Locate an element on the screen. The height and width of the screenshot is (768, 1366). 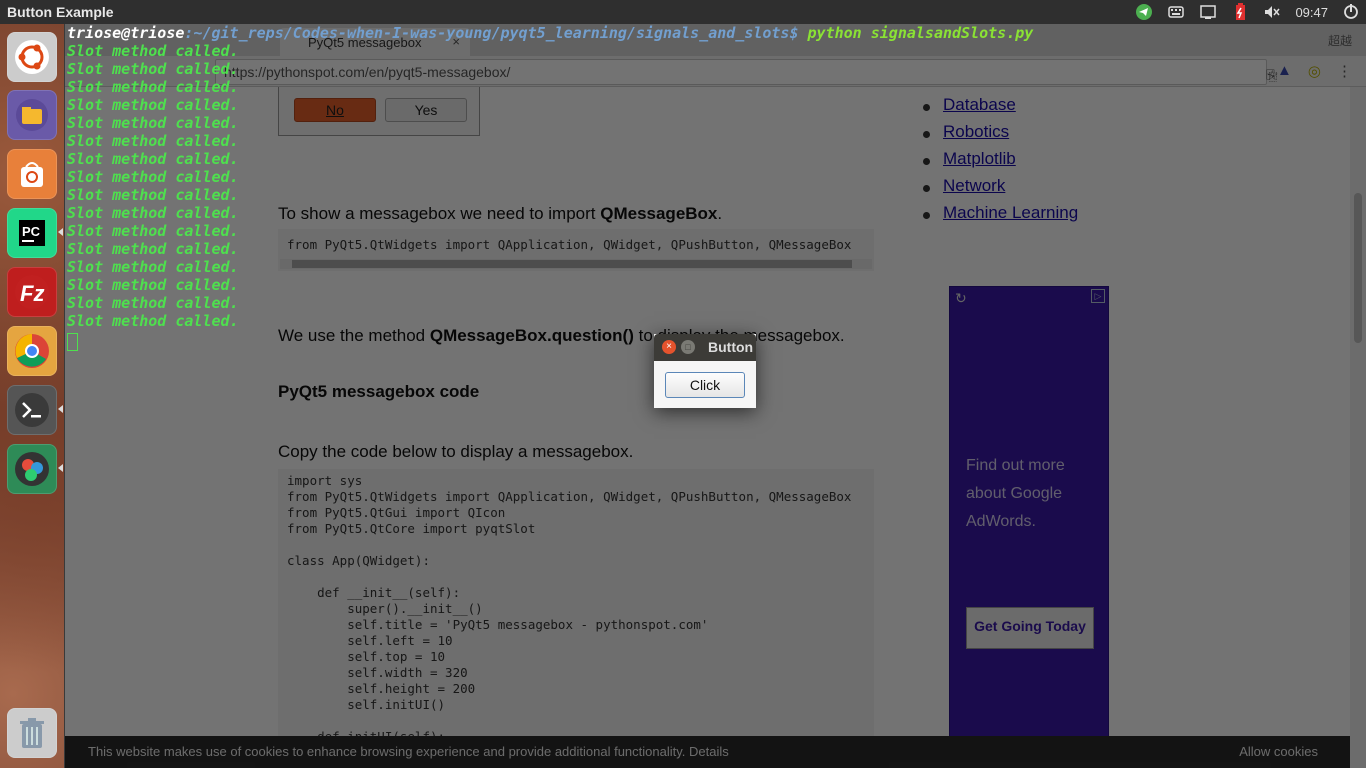
software-center-icon is located at coordinates (32, 174).